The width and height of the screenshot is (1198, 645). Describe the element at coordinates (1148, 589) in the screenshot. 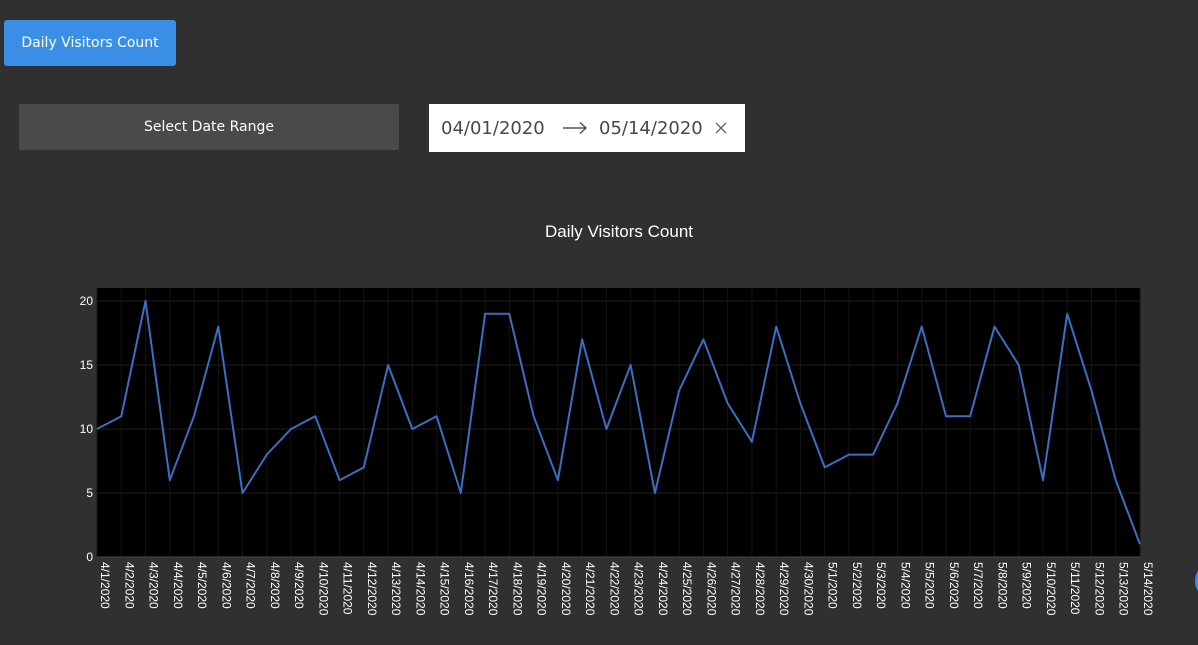

I see `x-tick-label: 5/14/2020` at that location.